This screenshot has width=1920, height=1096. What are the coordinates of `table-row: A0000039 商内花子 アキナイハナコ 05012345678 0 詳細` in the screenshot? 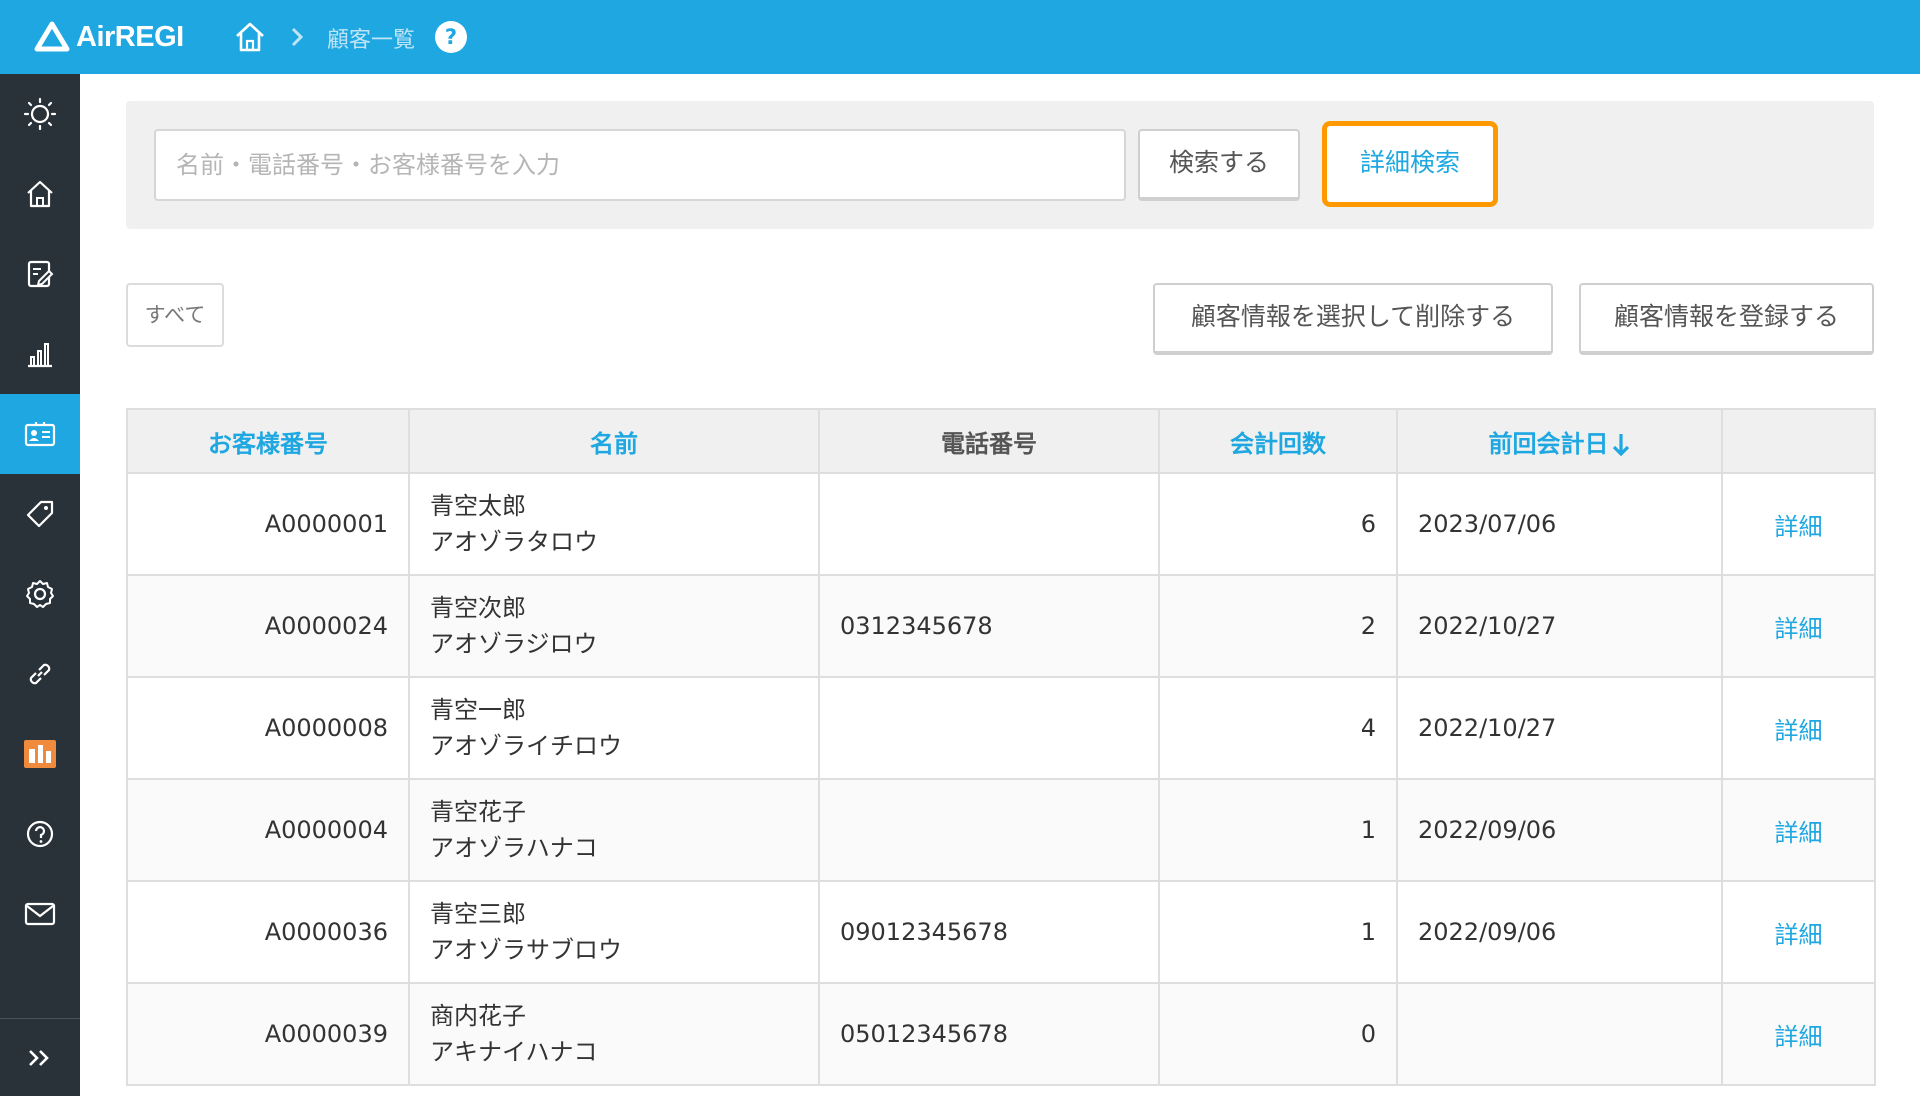 It's located at (1001, 1034).